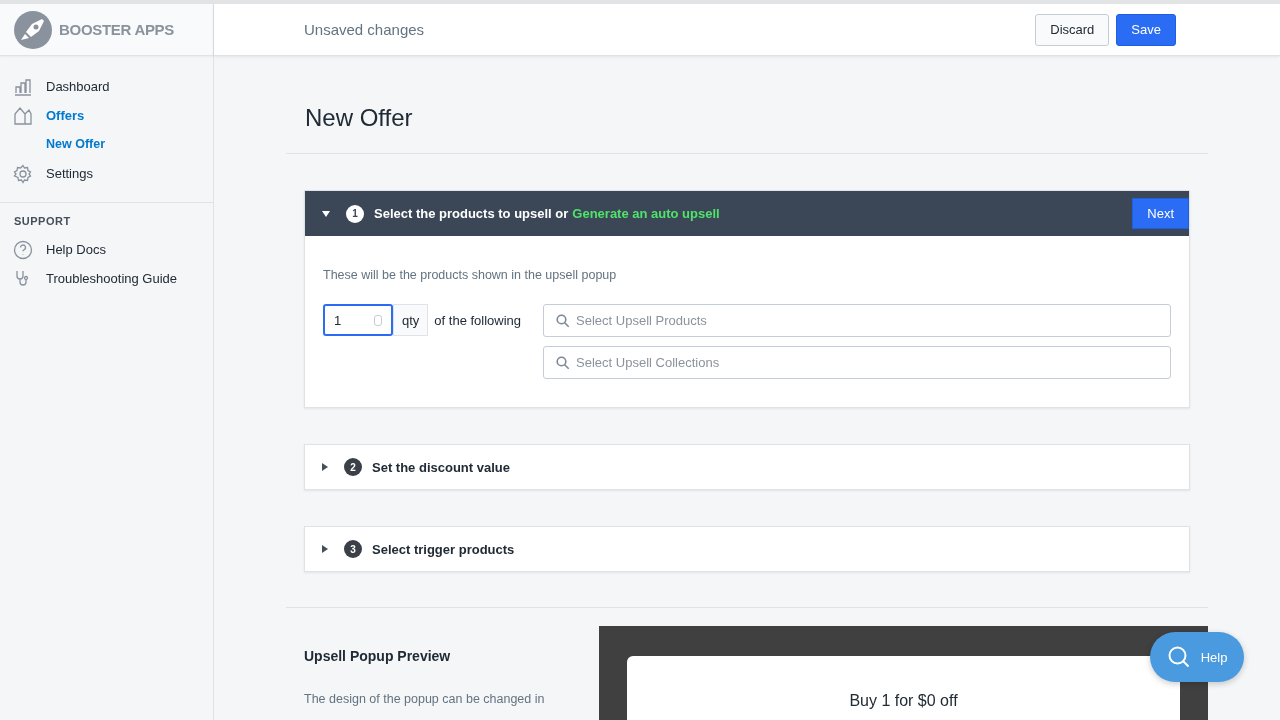 The width and height of the screenshot is (1280, 720). What do you see at coordinates (378, 320) in the screenshot?
I see `spinner-icon` at bounding box center [378, 320].